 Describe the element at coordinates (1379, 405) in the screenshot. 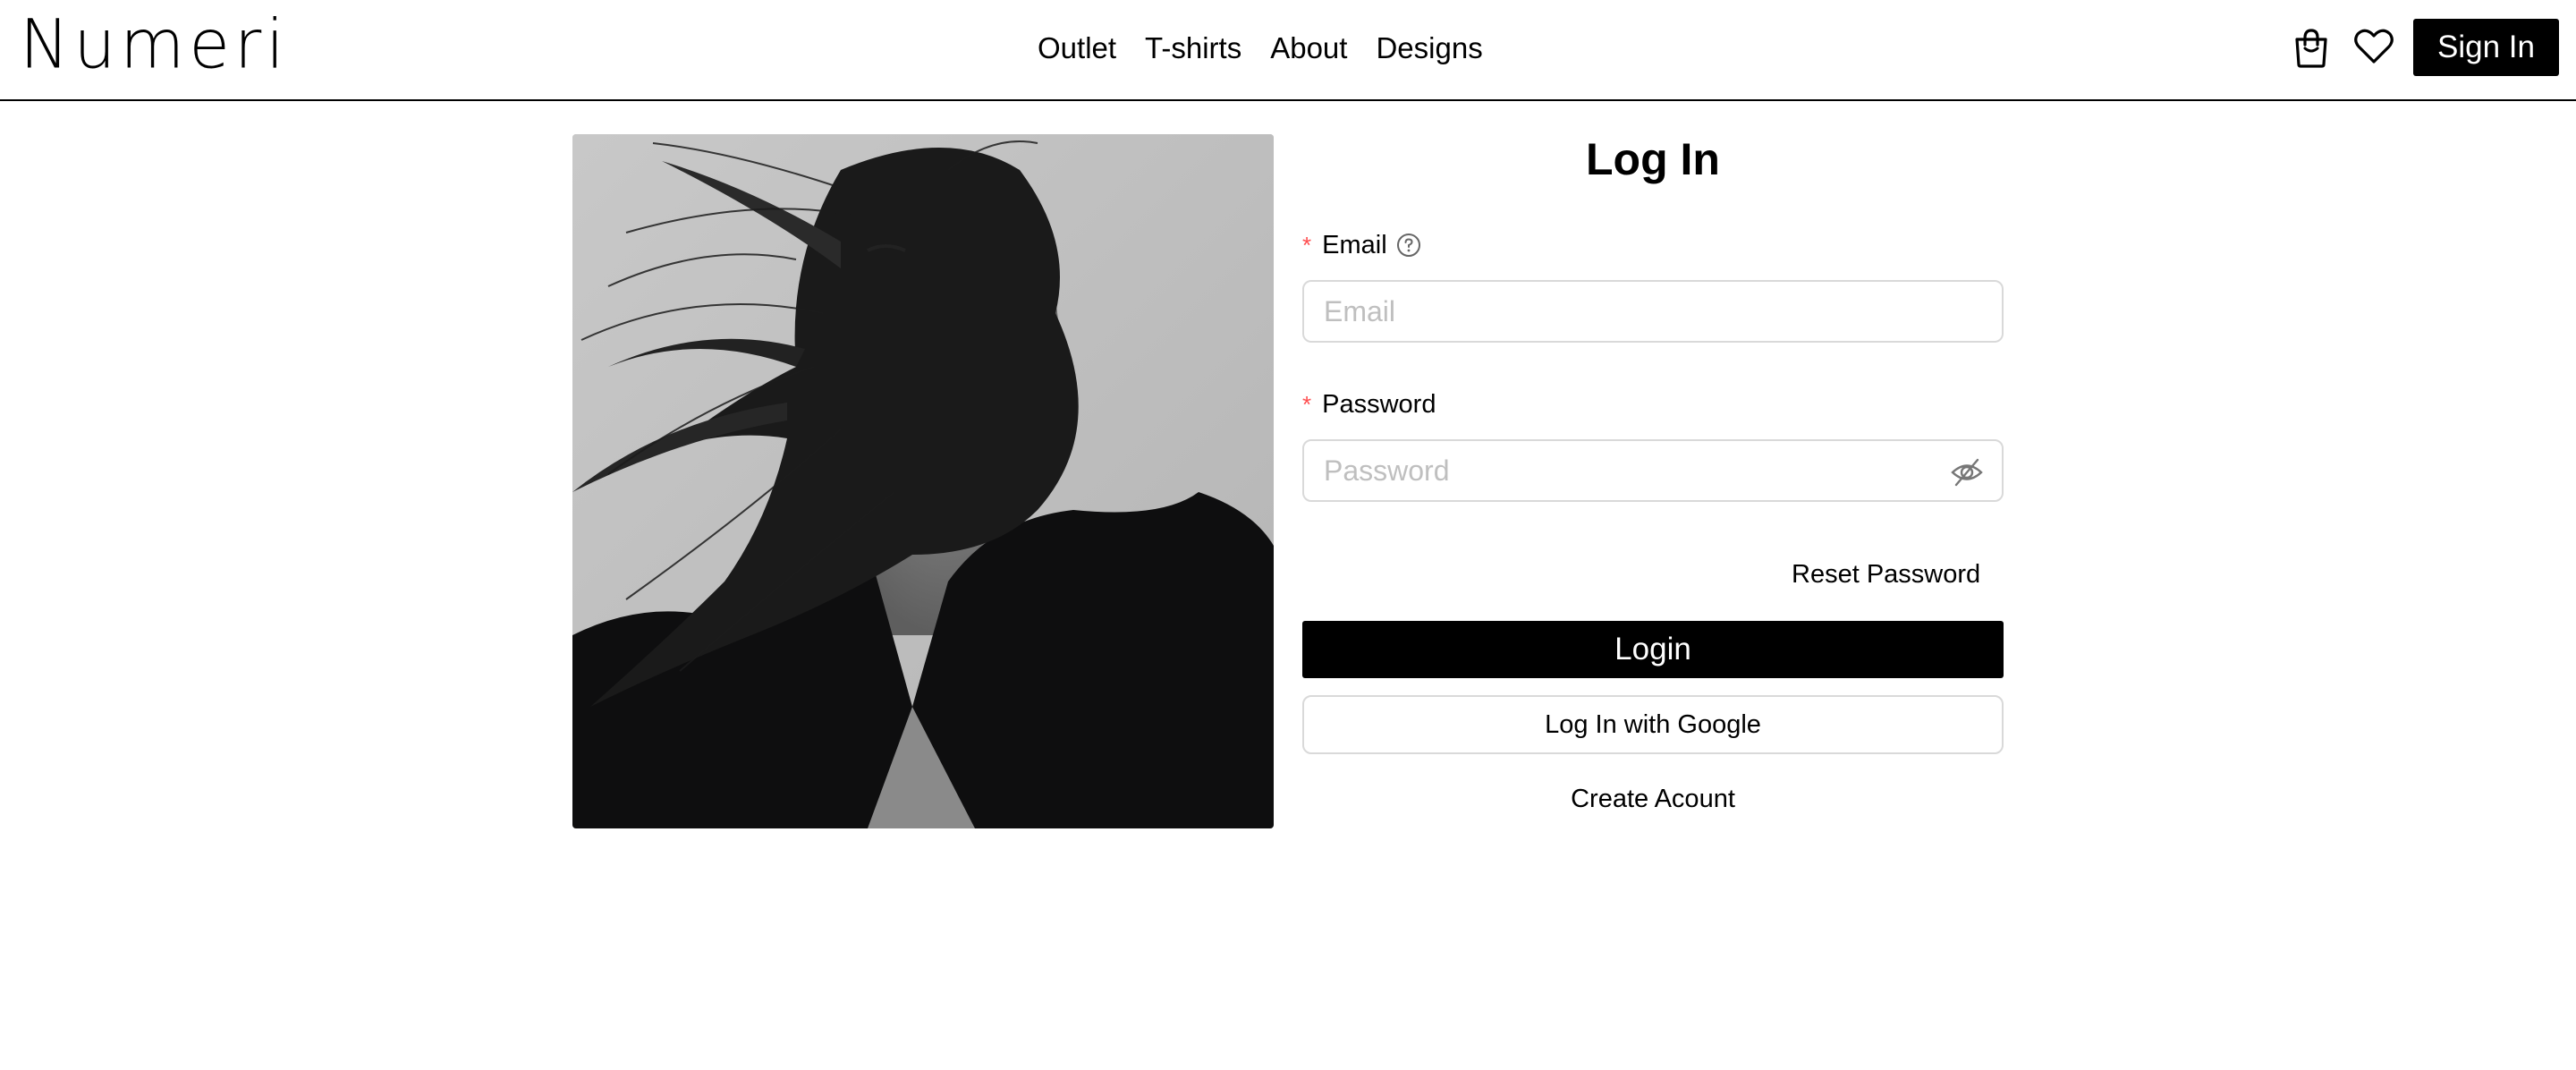

I see `password-label-text: Password` at that location.